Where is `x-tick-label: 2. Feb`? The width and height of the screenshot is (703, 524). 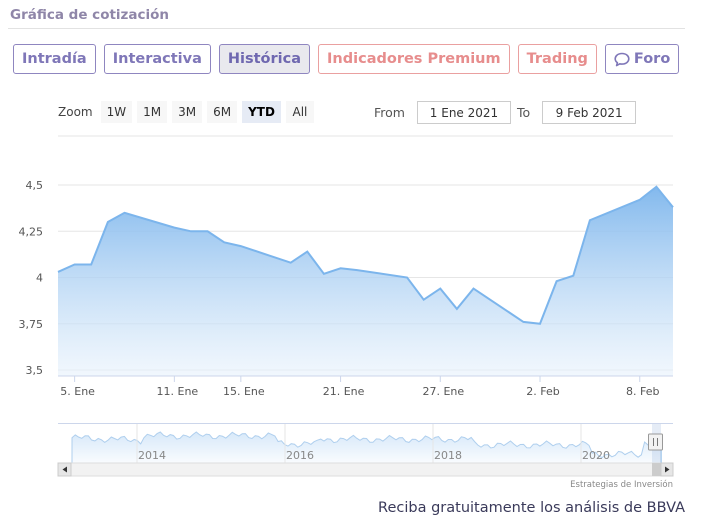
x-tick-label: 2. Feb is located at coordinates (542, 391).